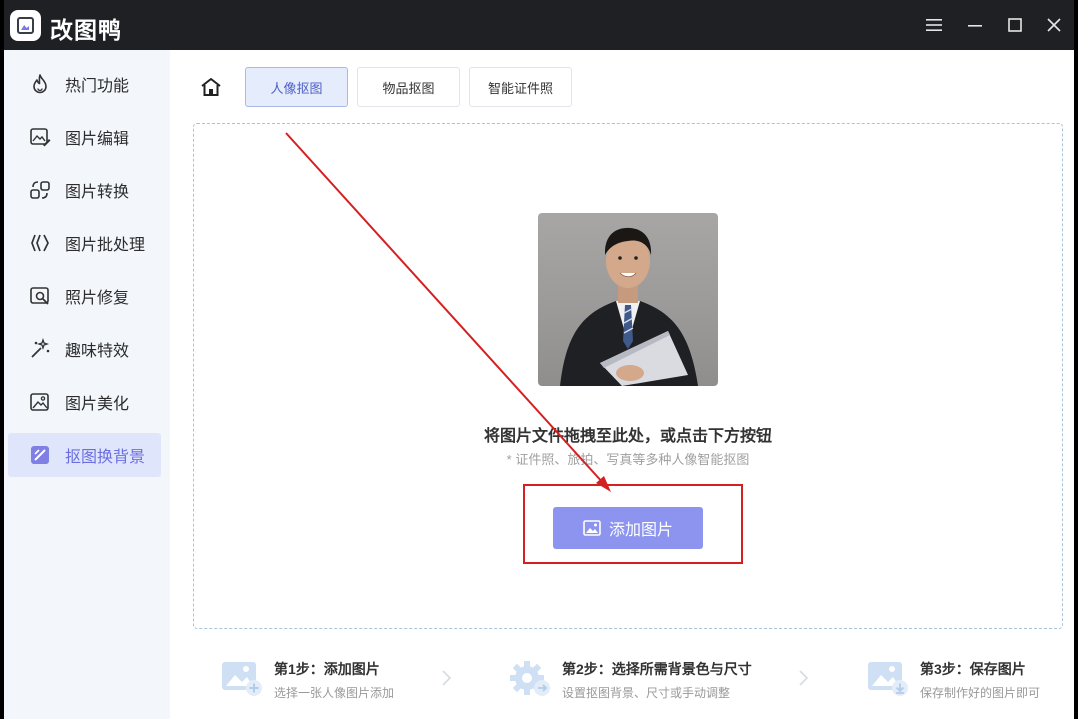 This screenshot has height=719, width=1078. I want to click on sidebar-item-batch: 图片批处理, so click(84, 243).